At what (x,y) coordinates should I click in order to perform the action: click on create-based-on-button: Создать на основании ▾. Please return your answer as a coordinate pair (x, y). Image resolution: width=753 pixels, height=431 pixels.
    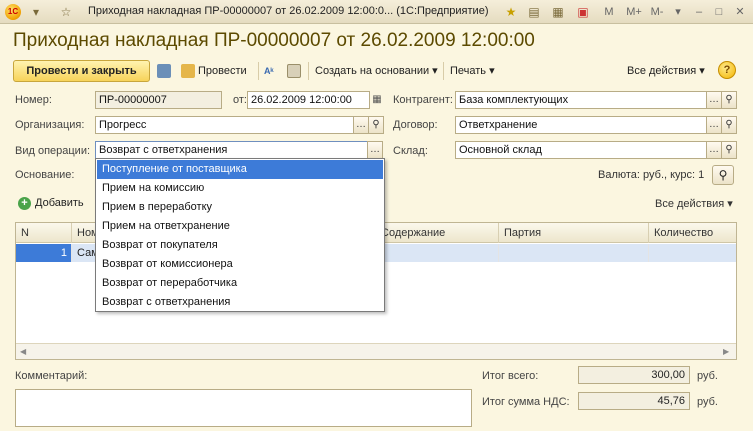
    Looking at the image, I should click on (376, 71).